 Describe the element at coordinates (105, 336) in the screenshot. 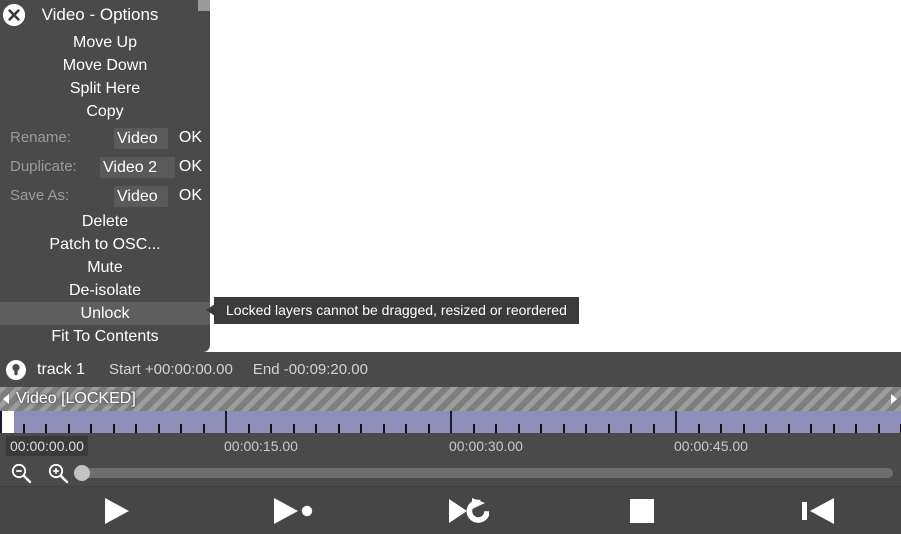

I see `menu-item-fit-to-contents: Fit To Contents` at that location.